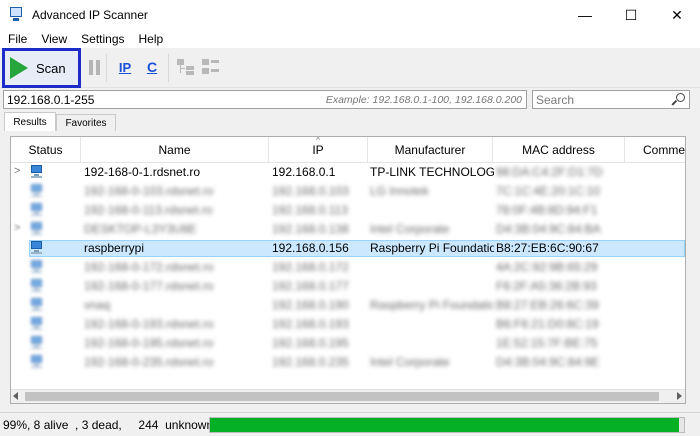  Describe the element at coordinates (149, 267) in the screenshot. I see `cell-name: 192-168-0-172.rdsnet.ro` at that location.